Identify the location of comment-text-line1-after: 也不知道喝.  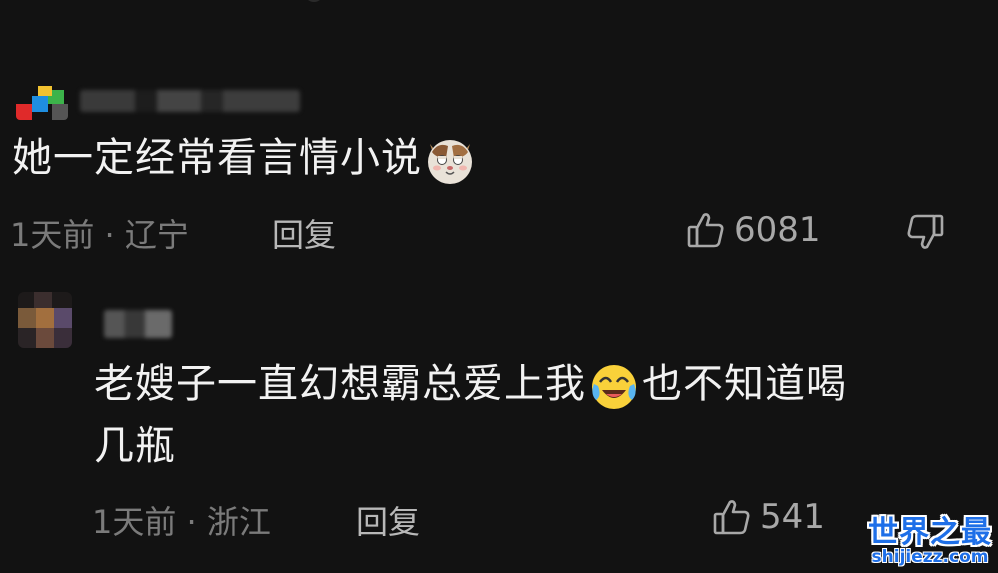
(744, 384).